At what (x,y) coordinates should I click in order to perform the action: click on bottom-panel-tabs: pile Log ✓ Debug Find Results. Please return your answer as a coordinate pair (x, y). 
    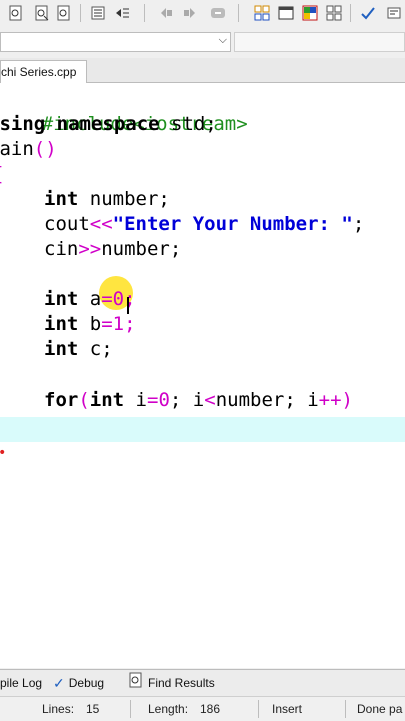
    Looking at the image, I should click on (202, 682).